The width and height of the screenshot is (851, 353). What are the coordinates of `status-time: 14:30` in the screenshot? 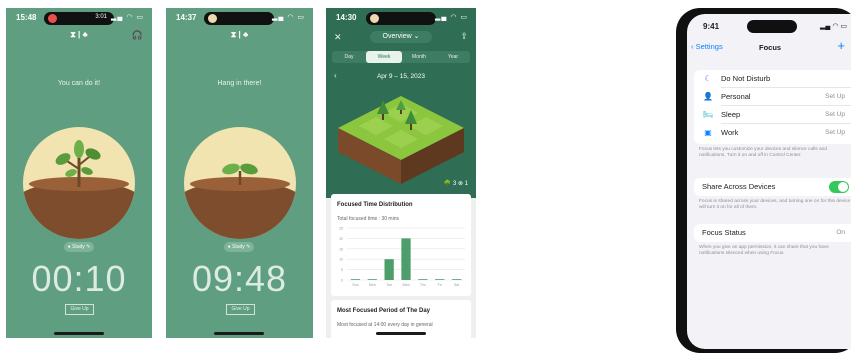 It's located at (346, 17).